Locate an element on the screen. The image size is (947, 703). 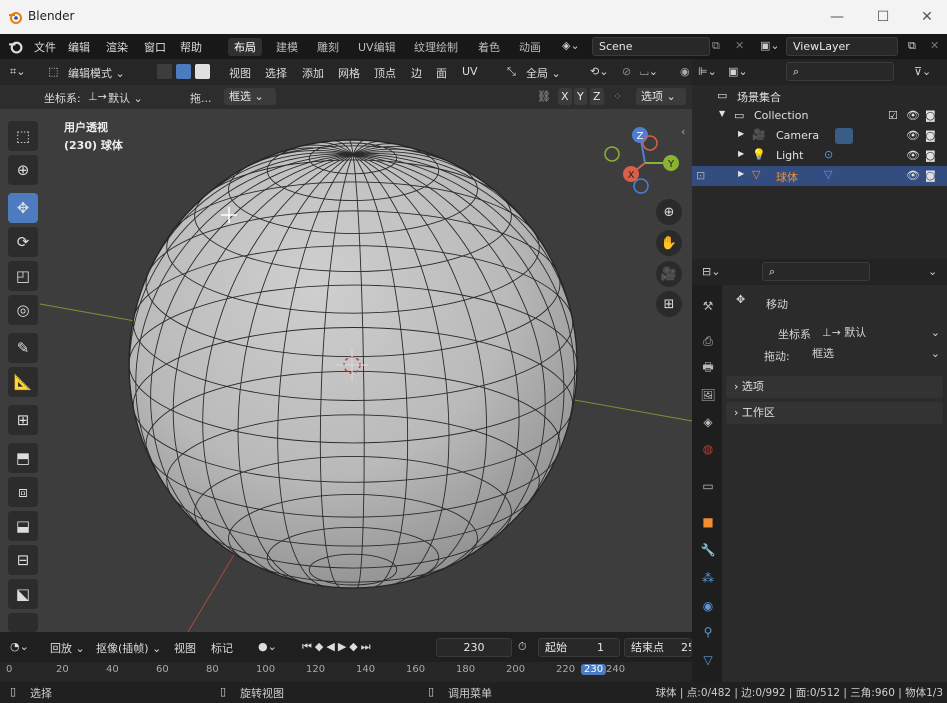
keying-menu: 抠像(插帧) ⌄ is located at coordinates (128, 648).